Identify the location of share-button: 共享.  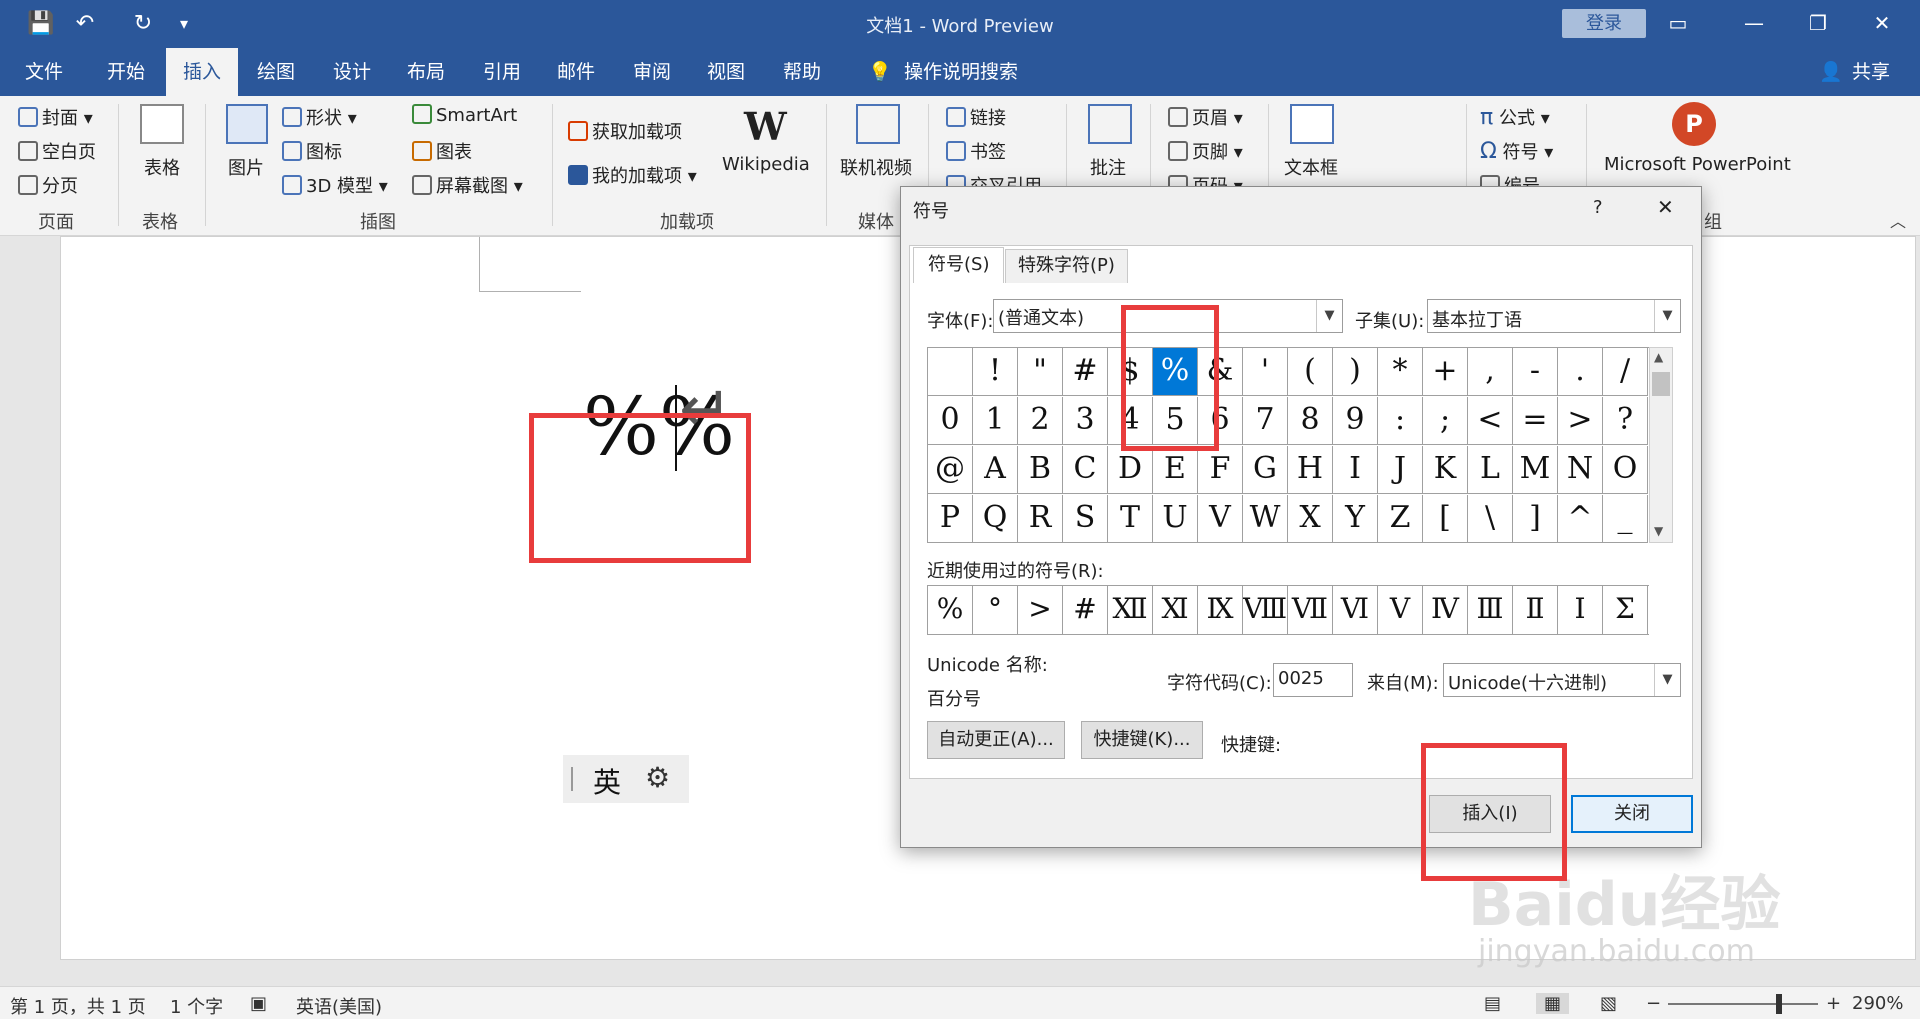
(1871, 72).